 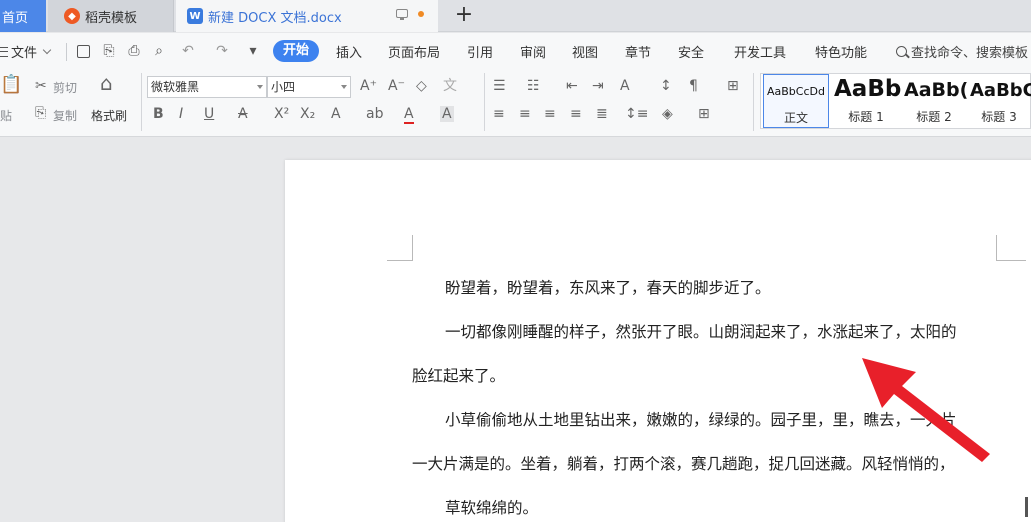 What do you see at coordinates (691, 51) in the screenshot?
I see `tab-security: 安全` at bounding box center [691, 51].